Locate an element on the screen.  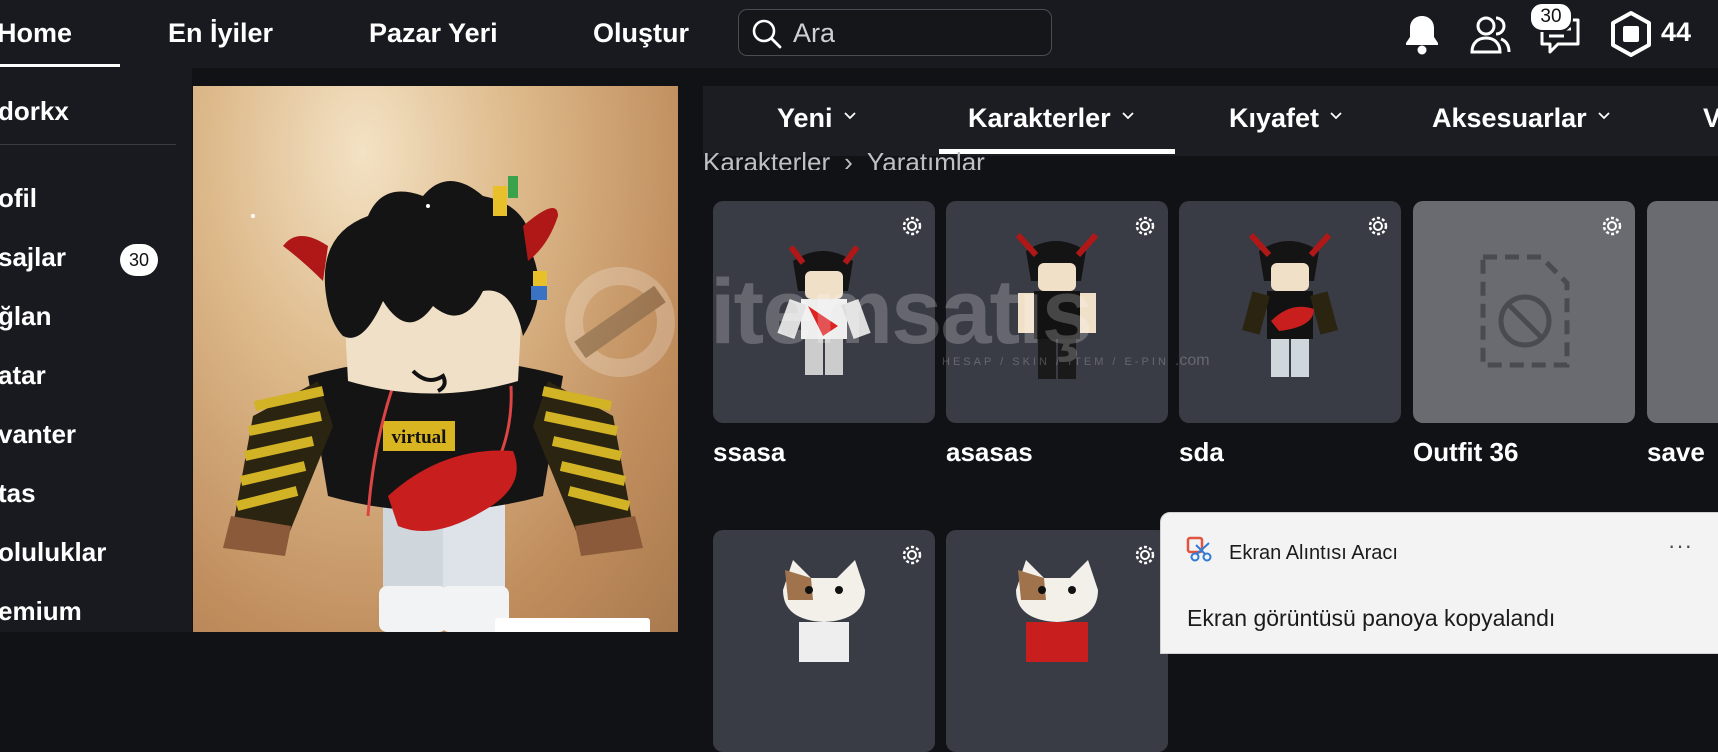
more-options-icon: ··· is located at coordinates (1680, 546).